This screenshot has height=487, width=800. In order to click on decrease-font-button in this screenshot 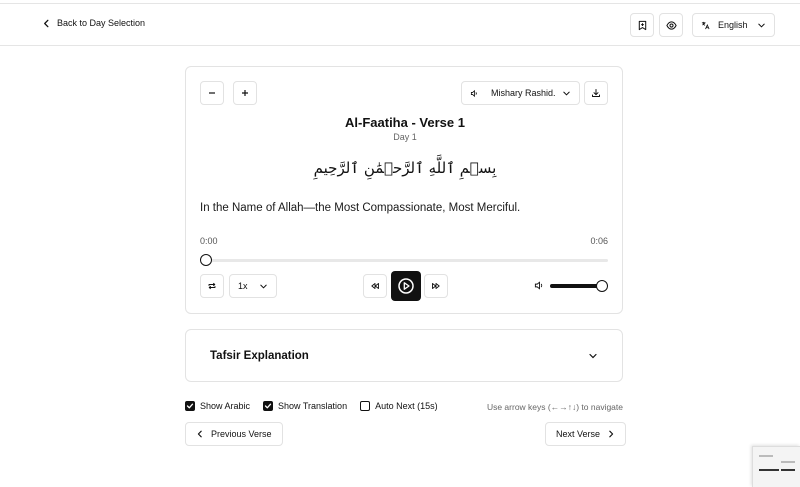, I will do `click(212, 93)`.